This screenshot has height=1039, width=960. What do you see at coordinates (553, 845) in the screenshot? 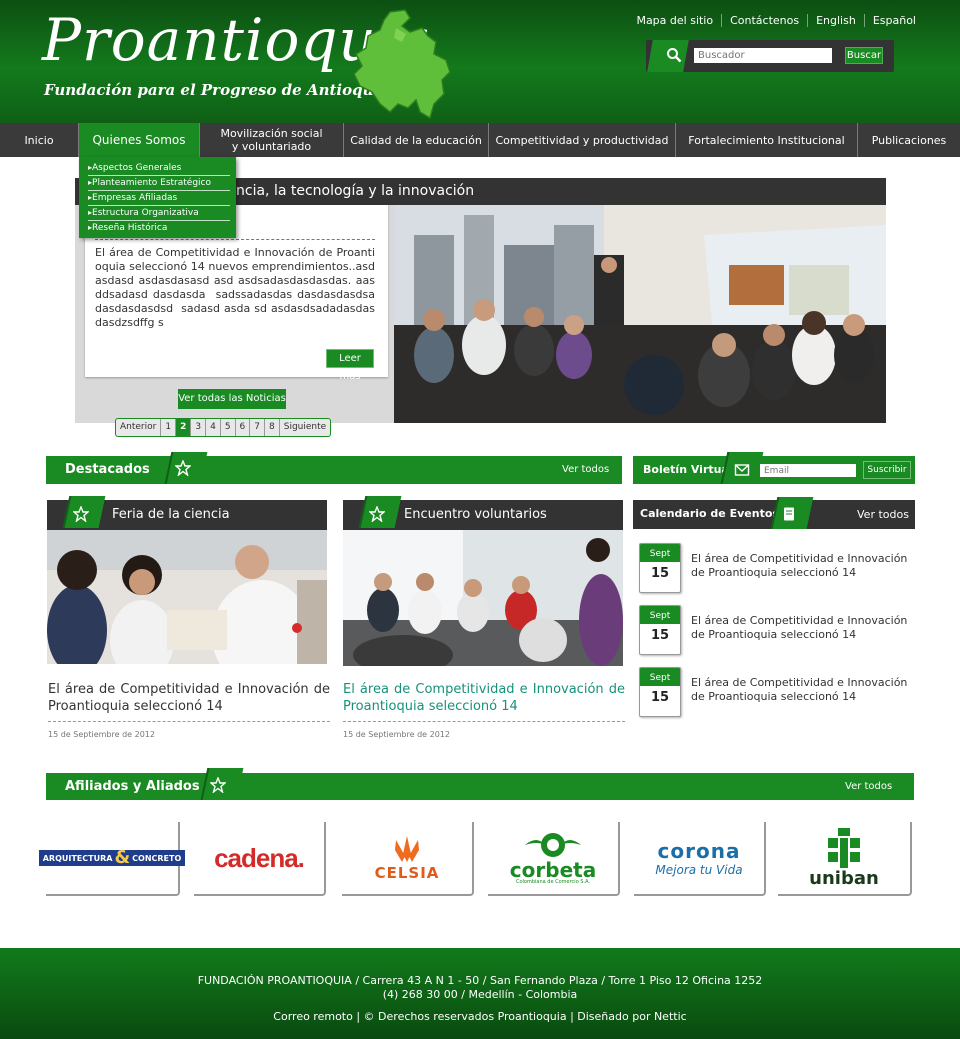
I see `corbeta-emblem-icon` at bounding box center [553, 845].